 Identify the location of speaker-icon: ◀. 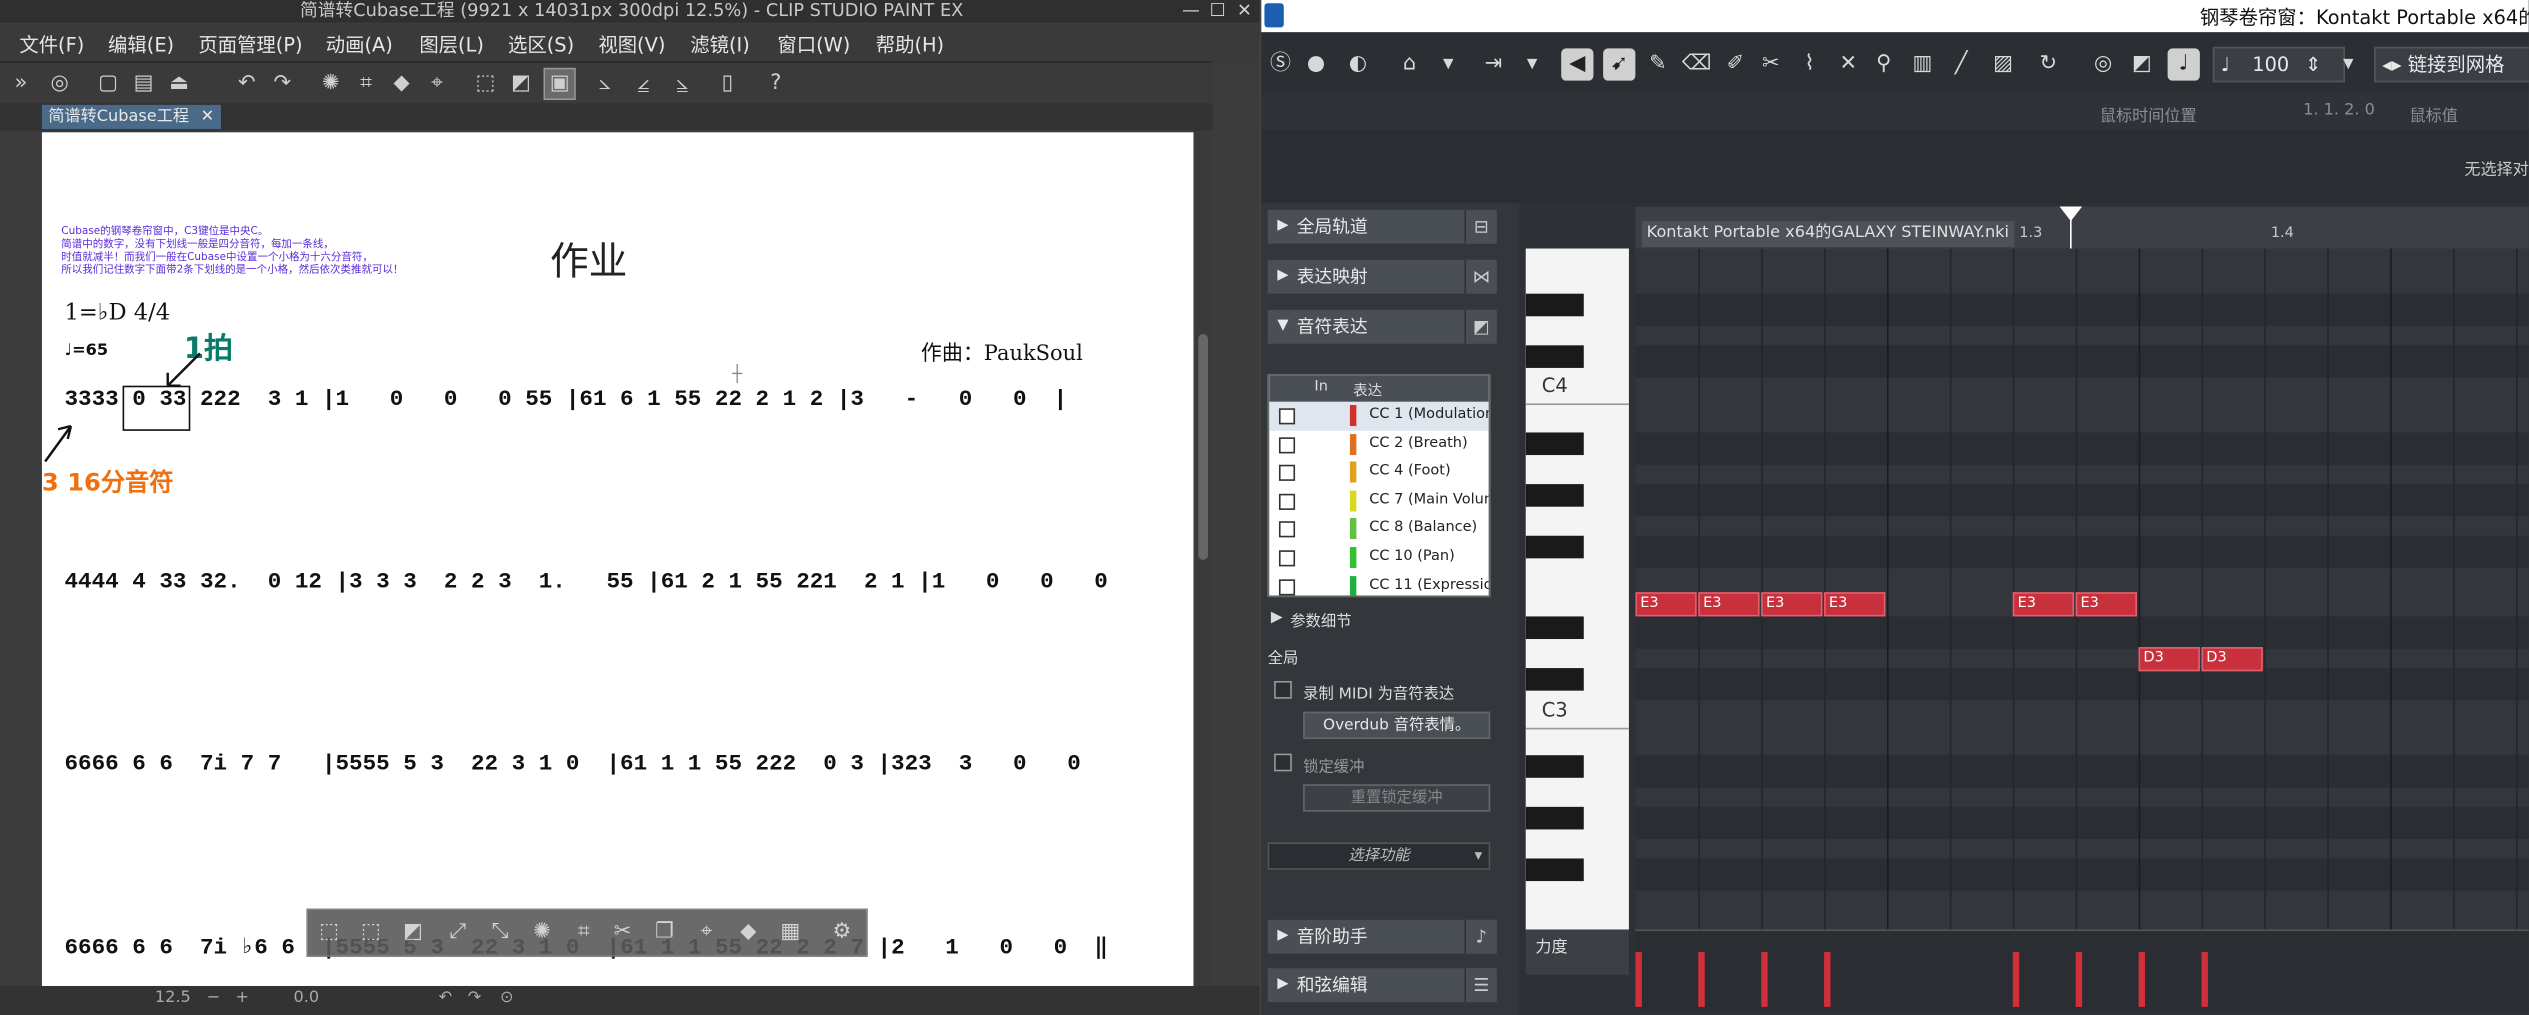
(1577, 64).